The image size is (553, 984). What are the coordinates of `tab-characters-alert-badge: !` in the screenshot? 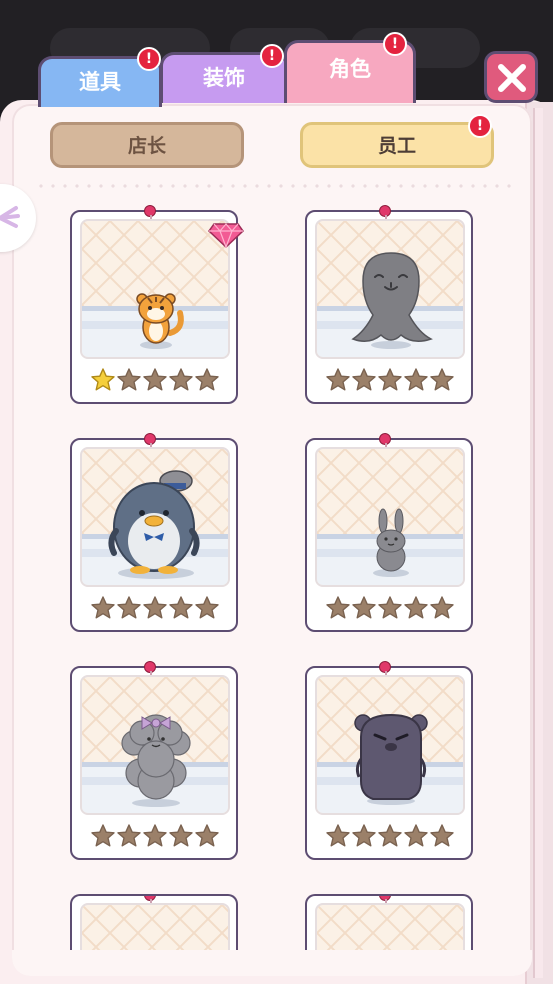 It's located at (395, 44).